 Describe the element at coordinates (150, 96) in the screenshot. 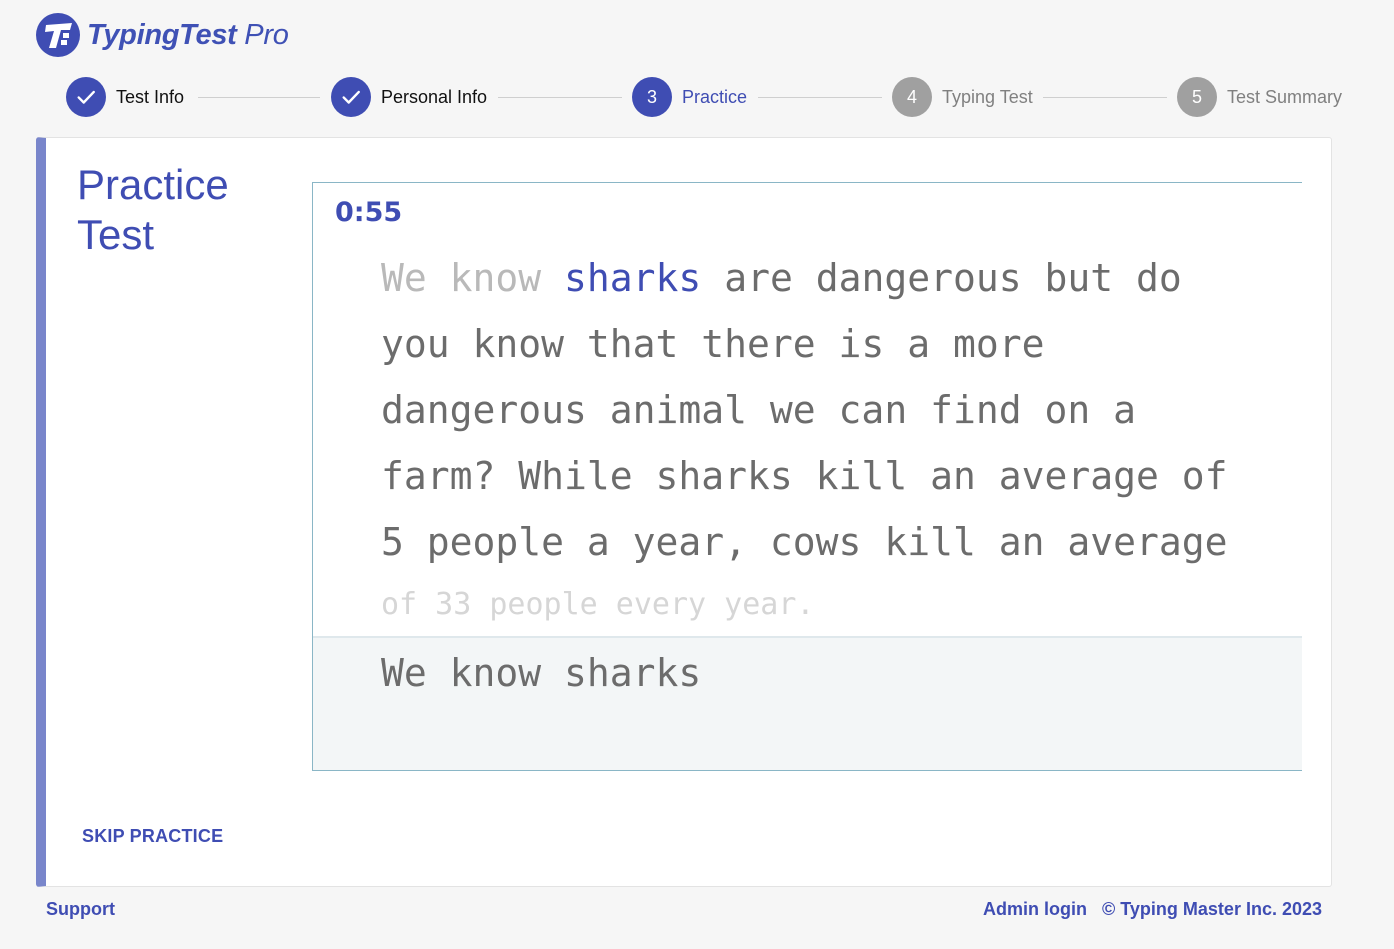

I see `step-label: Test Info` at that location.